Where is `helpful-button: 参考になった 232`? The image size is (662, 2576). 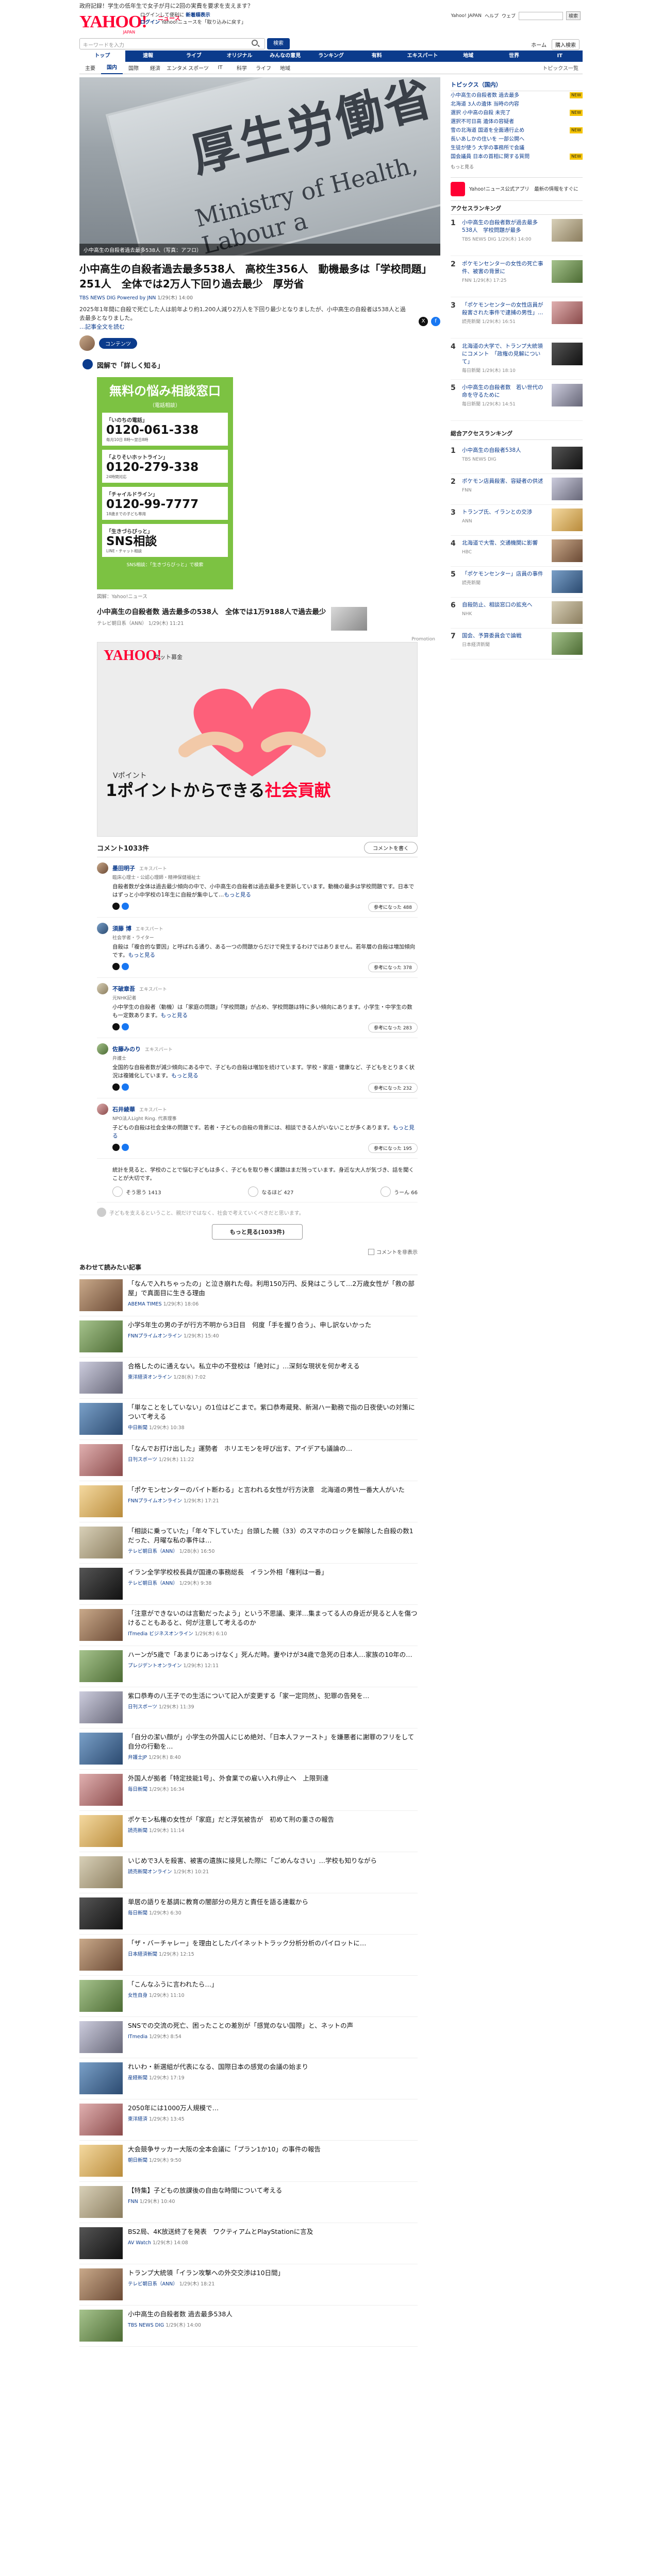
helpful-button: 参考になった 232 is located at coordinates (393, 1088).